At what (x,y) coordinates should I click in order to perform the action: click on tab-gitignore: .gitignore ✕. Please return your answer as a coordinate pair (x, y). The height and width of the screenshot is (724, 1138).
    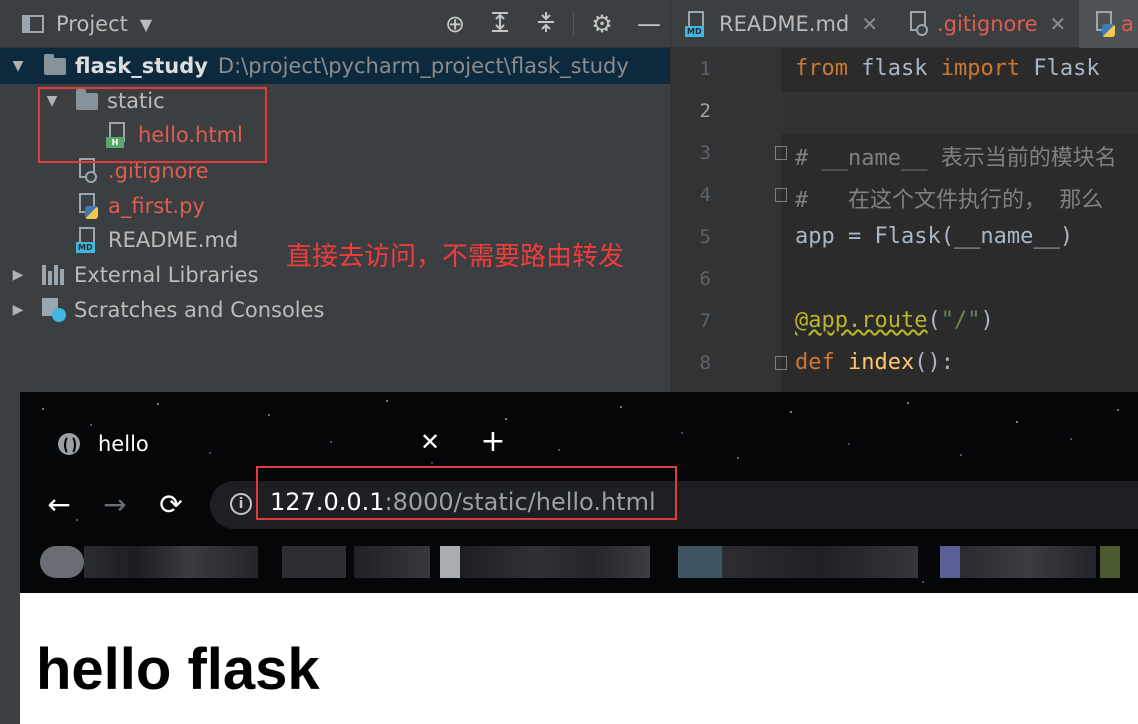
    Looking at the image, I should click on (986, 24).